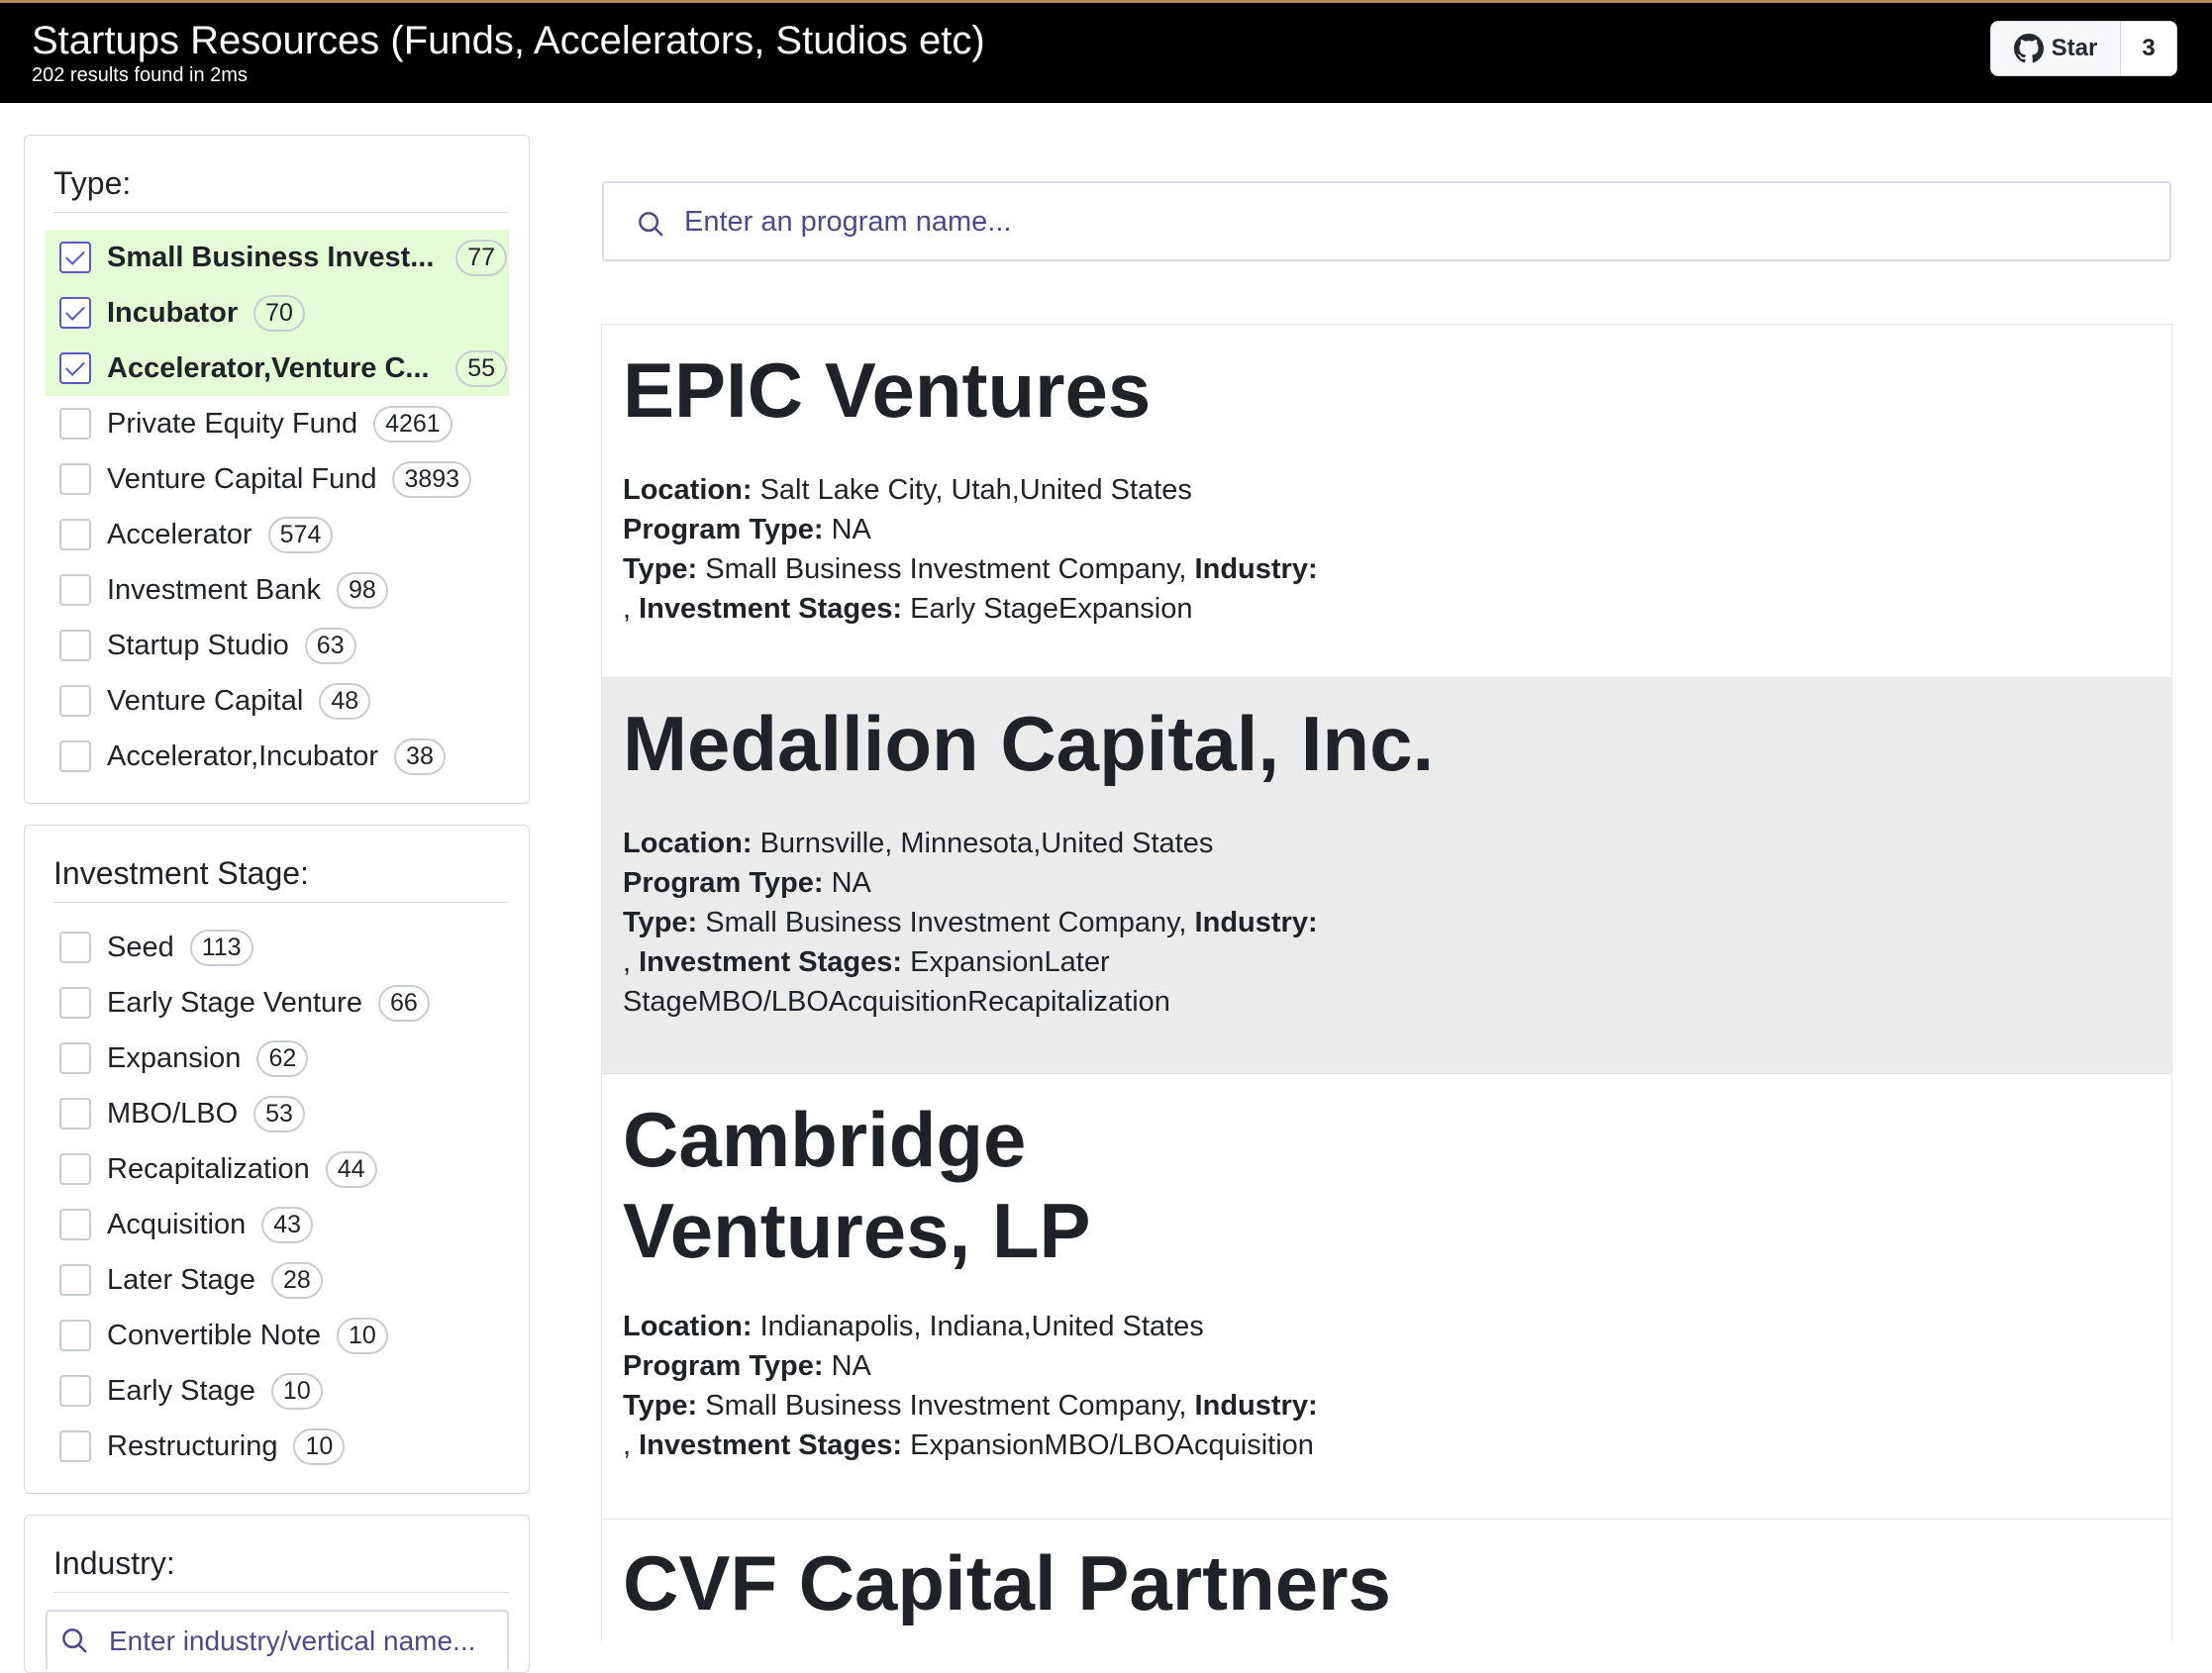  Describe the element at coordinates (277, 1446) in the screenshot. I see `stage-option: Restructuring 10` at that location.